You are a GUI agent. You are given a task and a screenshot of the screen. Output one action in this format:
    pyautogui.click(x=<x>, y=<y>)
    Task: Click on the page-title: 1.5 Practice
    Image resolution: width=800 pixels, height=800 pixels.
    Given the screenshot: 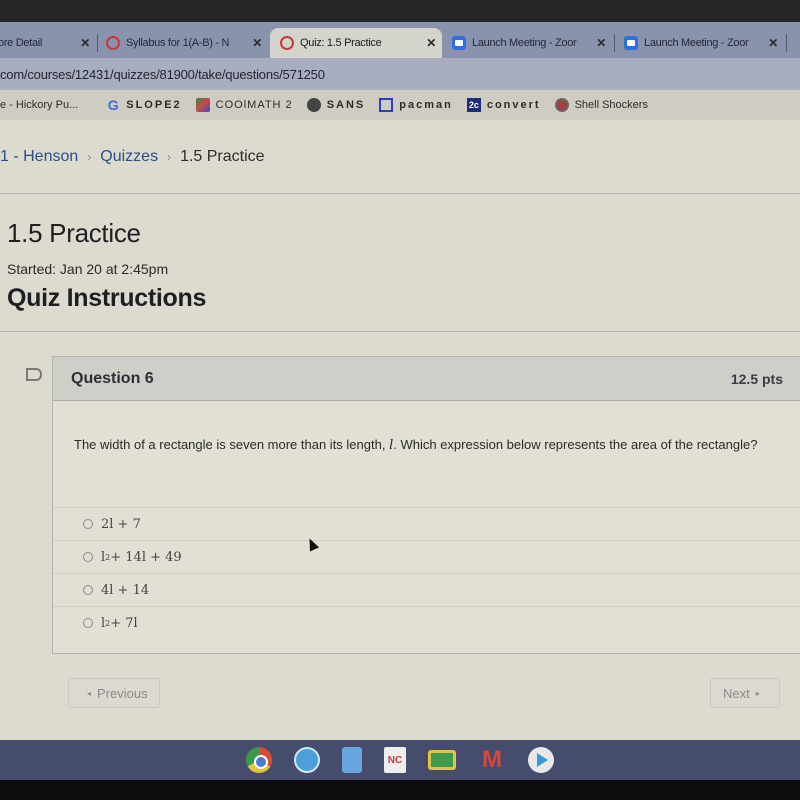 What is the action you would take?
    pyautogui.click(x=74, y=233)
    